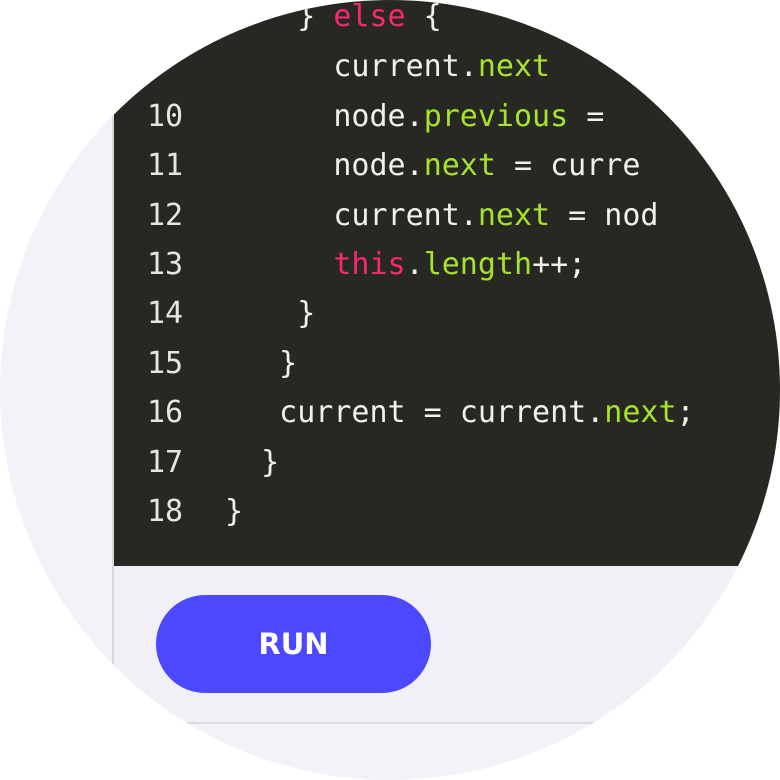 The image size is (780, 780). Describe the element at coordinates (568, 165) in the screenshot. I see `code-token: = curre` at that location.